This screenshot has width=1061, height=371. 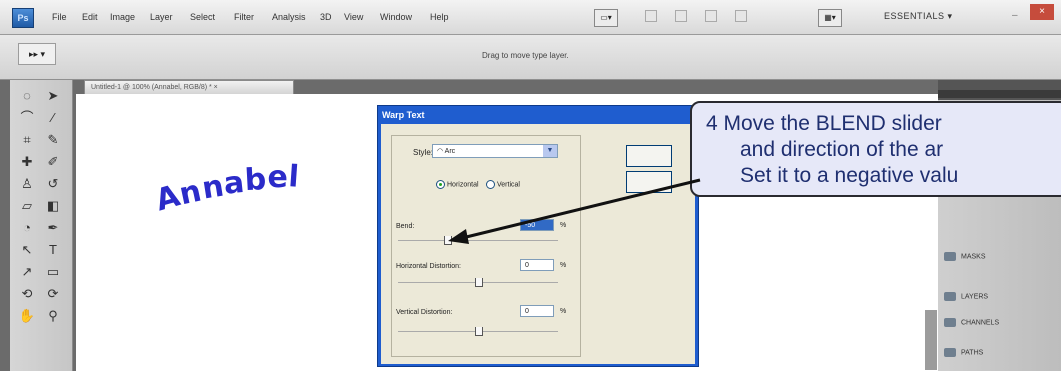 I want to click on horizontal-distortion-slider-thumb, so click(x=479, y=282).